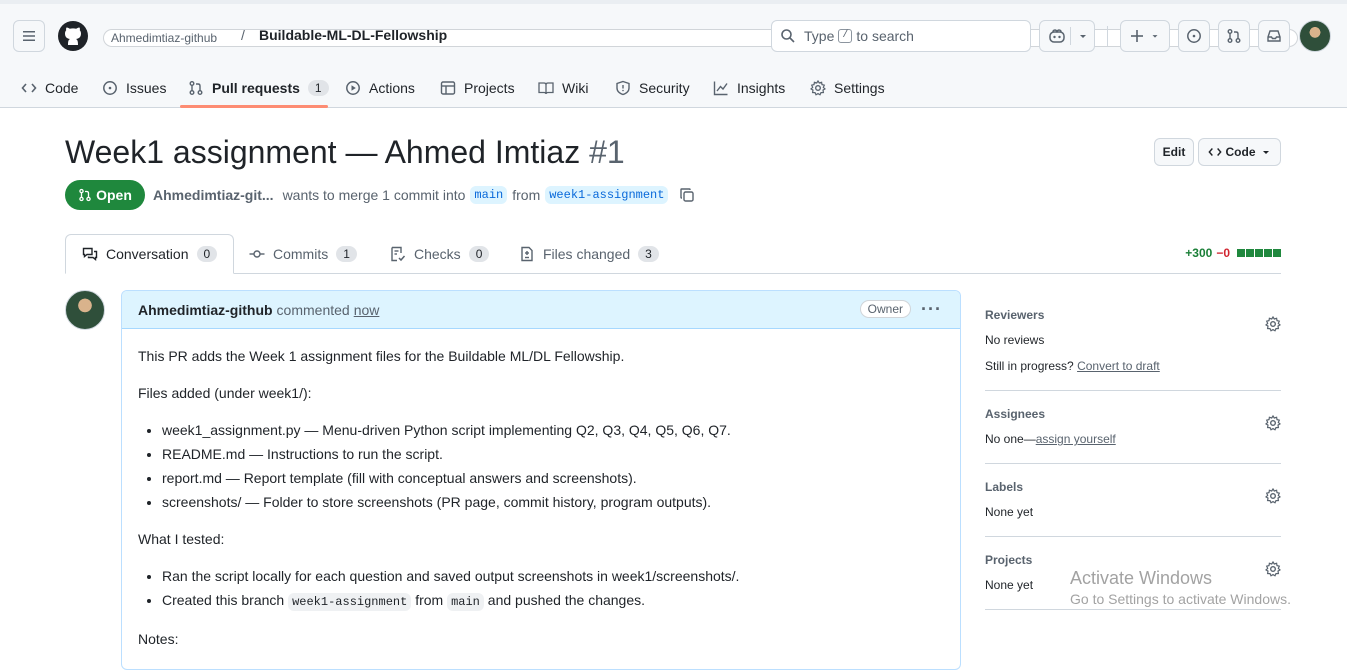  Describe the element at coordinates (1057, 36) in the screenshot. I see `copilot-icon` at that location.